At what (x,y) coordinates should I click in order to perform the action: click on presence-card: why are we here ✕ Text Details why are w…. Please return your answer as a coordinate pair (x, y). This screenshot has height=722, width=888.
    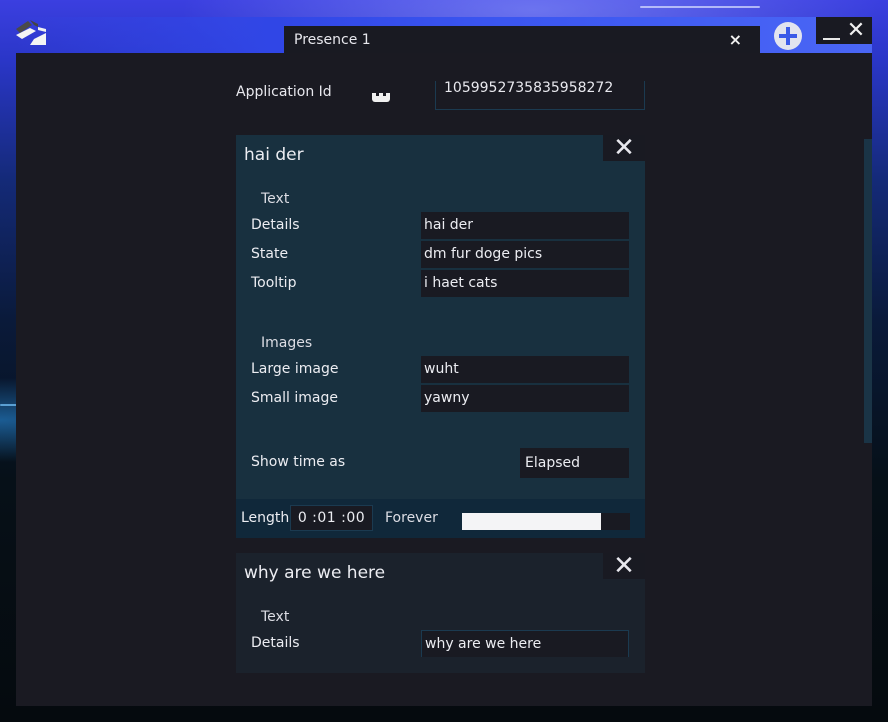
    Looking at the image, I should click on (440, 613).